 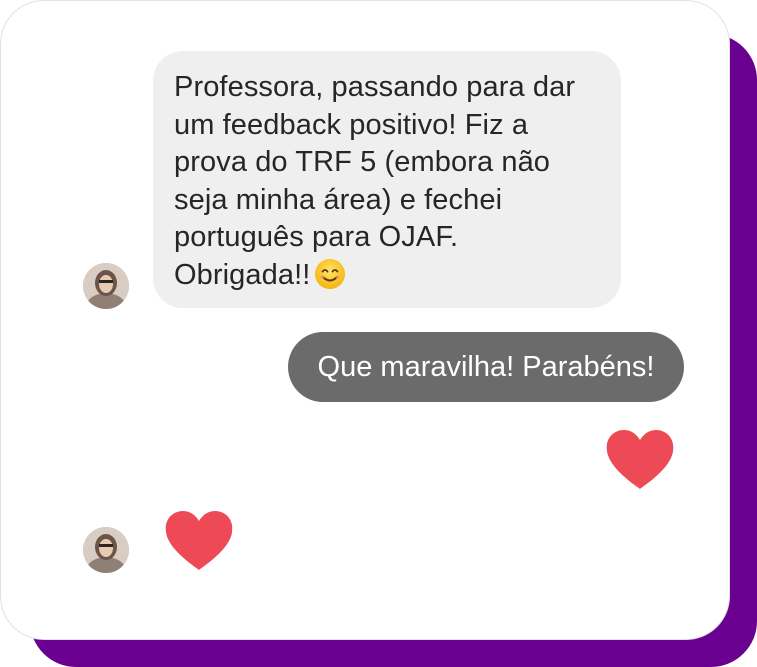 What do you see at coordinates (386, 276) in the screenshot?
I see `message-last-line: Obrigada!!` at bounding box center [386, 276].